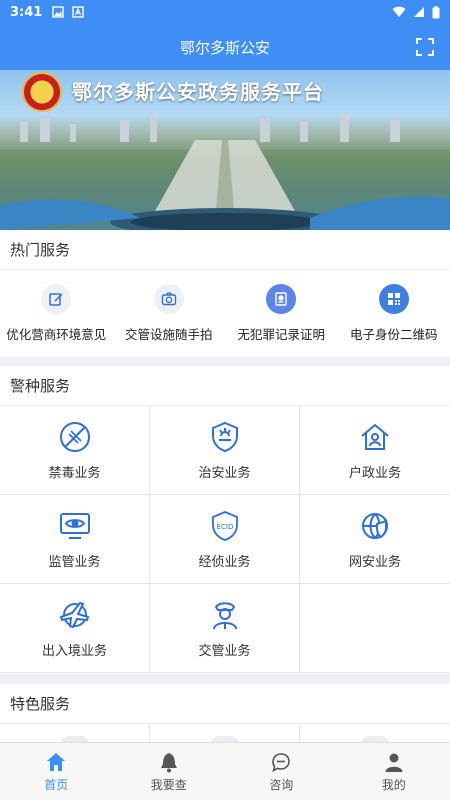 This screenshot has width=450, height=800. I want to click on hot-service-no-criminal-record: 无犯罪记录证明, so click(281, 313).